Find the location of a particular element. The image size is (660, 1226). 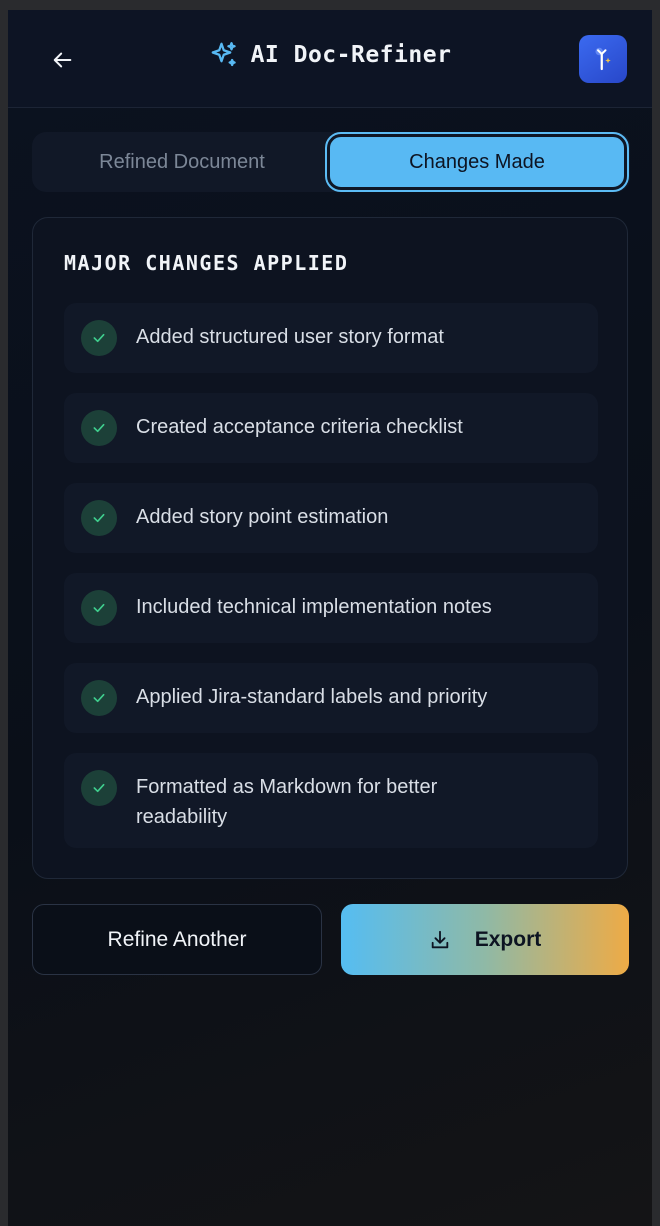

list-item: Added structured user story format is located at coordinates (331, 338).